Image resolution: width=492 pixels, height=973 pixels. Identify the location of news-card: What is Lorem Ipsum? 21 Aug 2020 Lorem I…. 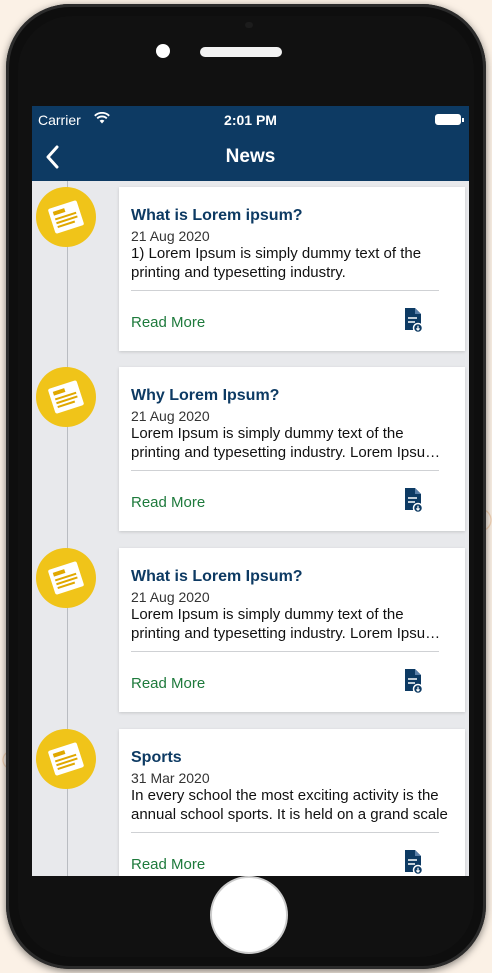
(292, 630).